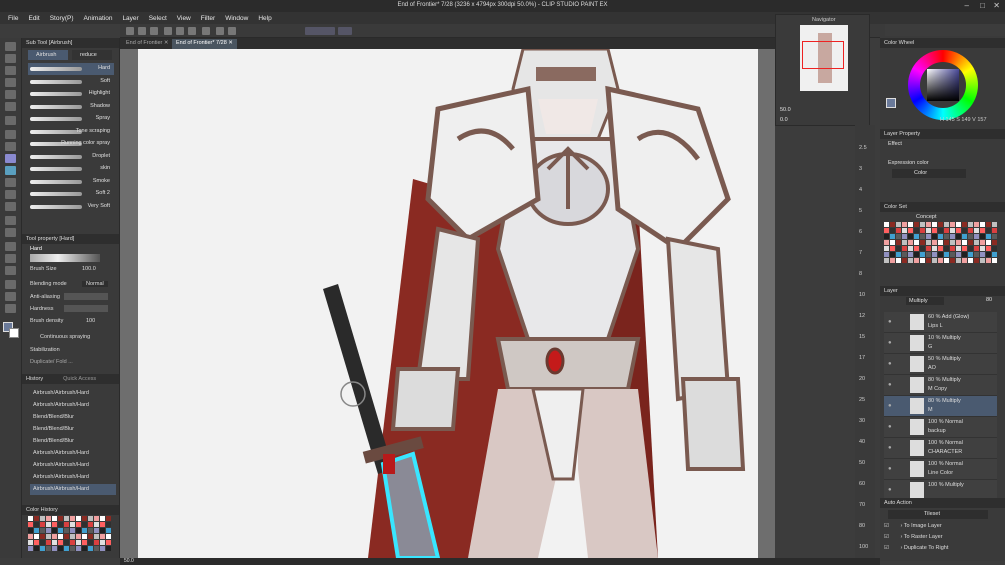 The image size is (1005, 565). Describe the element at coordinates (130, 18) in the screenshot. I see `menu-layer: Layer` at that location.